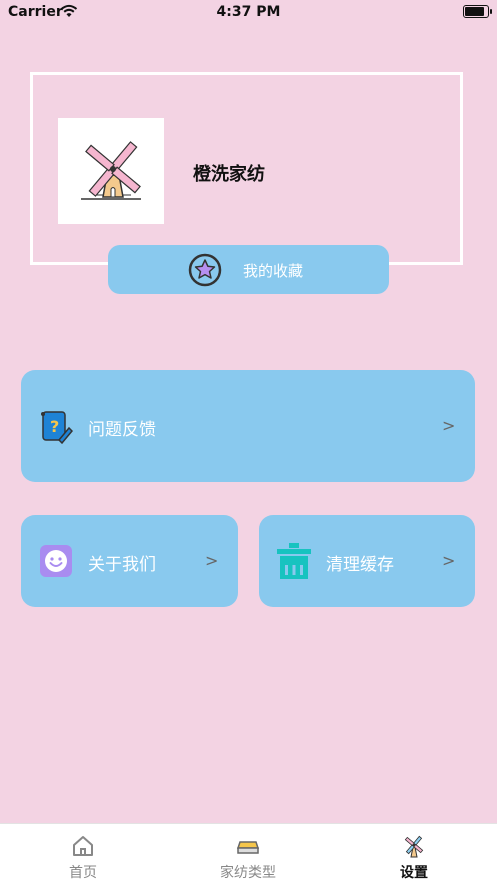 This screenshot has height=884, width=497. I want to click on tab-home: 首页, so click(83, 854).